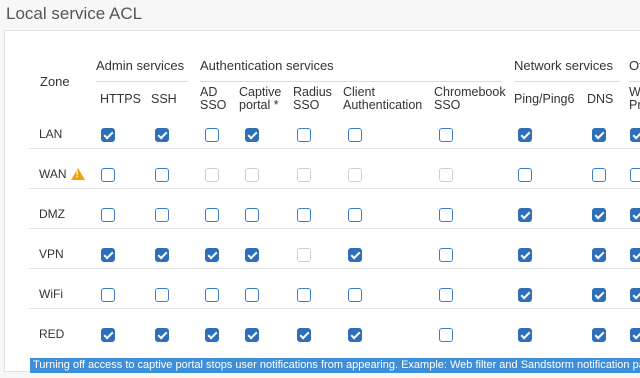 This screenshot has width=640, height=378. What do you see at coordinates (446, 215) in the screenshot?
I see `checkbox-dmz-chromebook` at bounding box center [446, 215].